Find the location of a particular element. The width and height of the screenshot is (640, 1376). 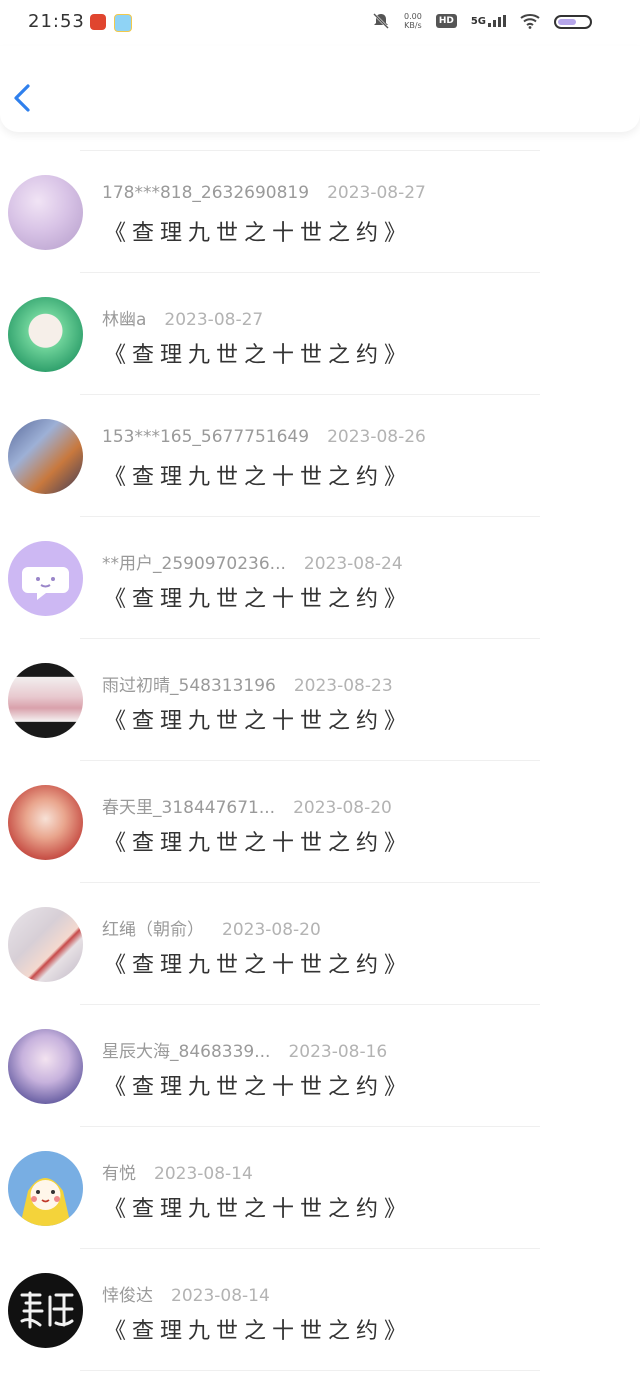

top-app-bar is located at coordinates (320, 89).